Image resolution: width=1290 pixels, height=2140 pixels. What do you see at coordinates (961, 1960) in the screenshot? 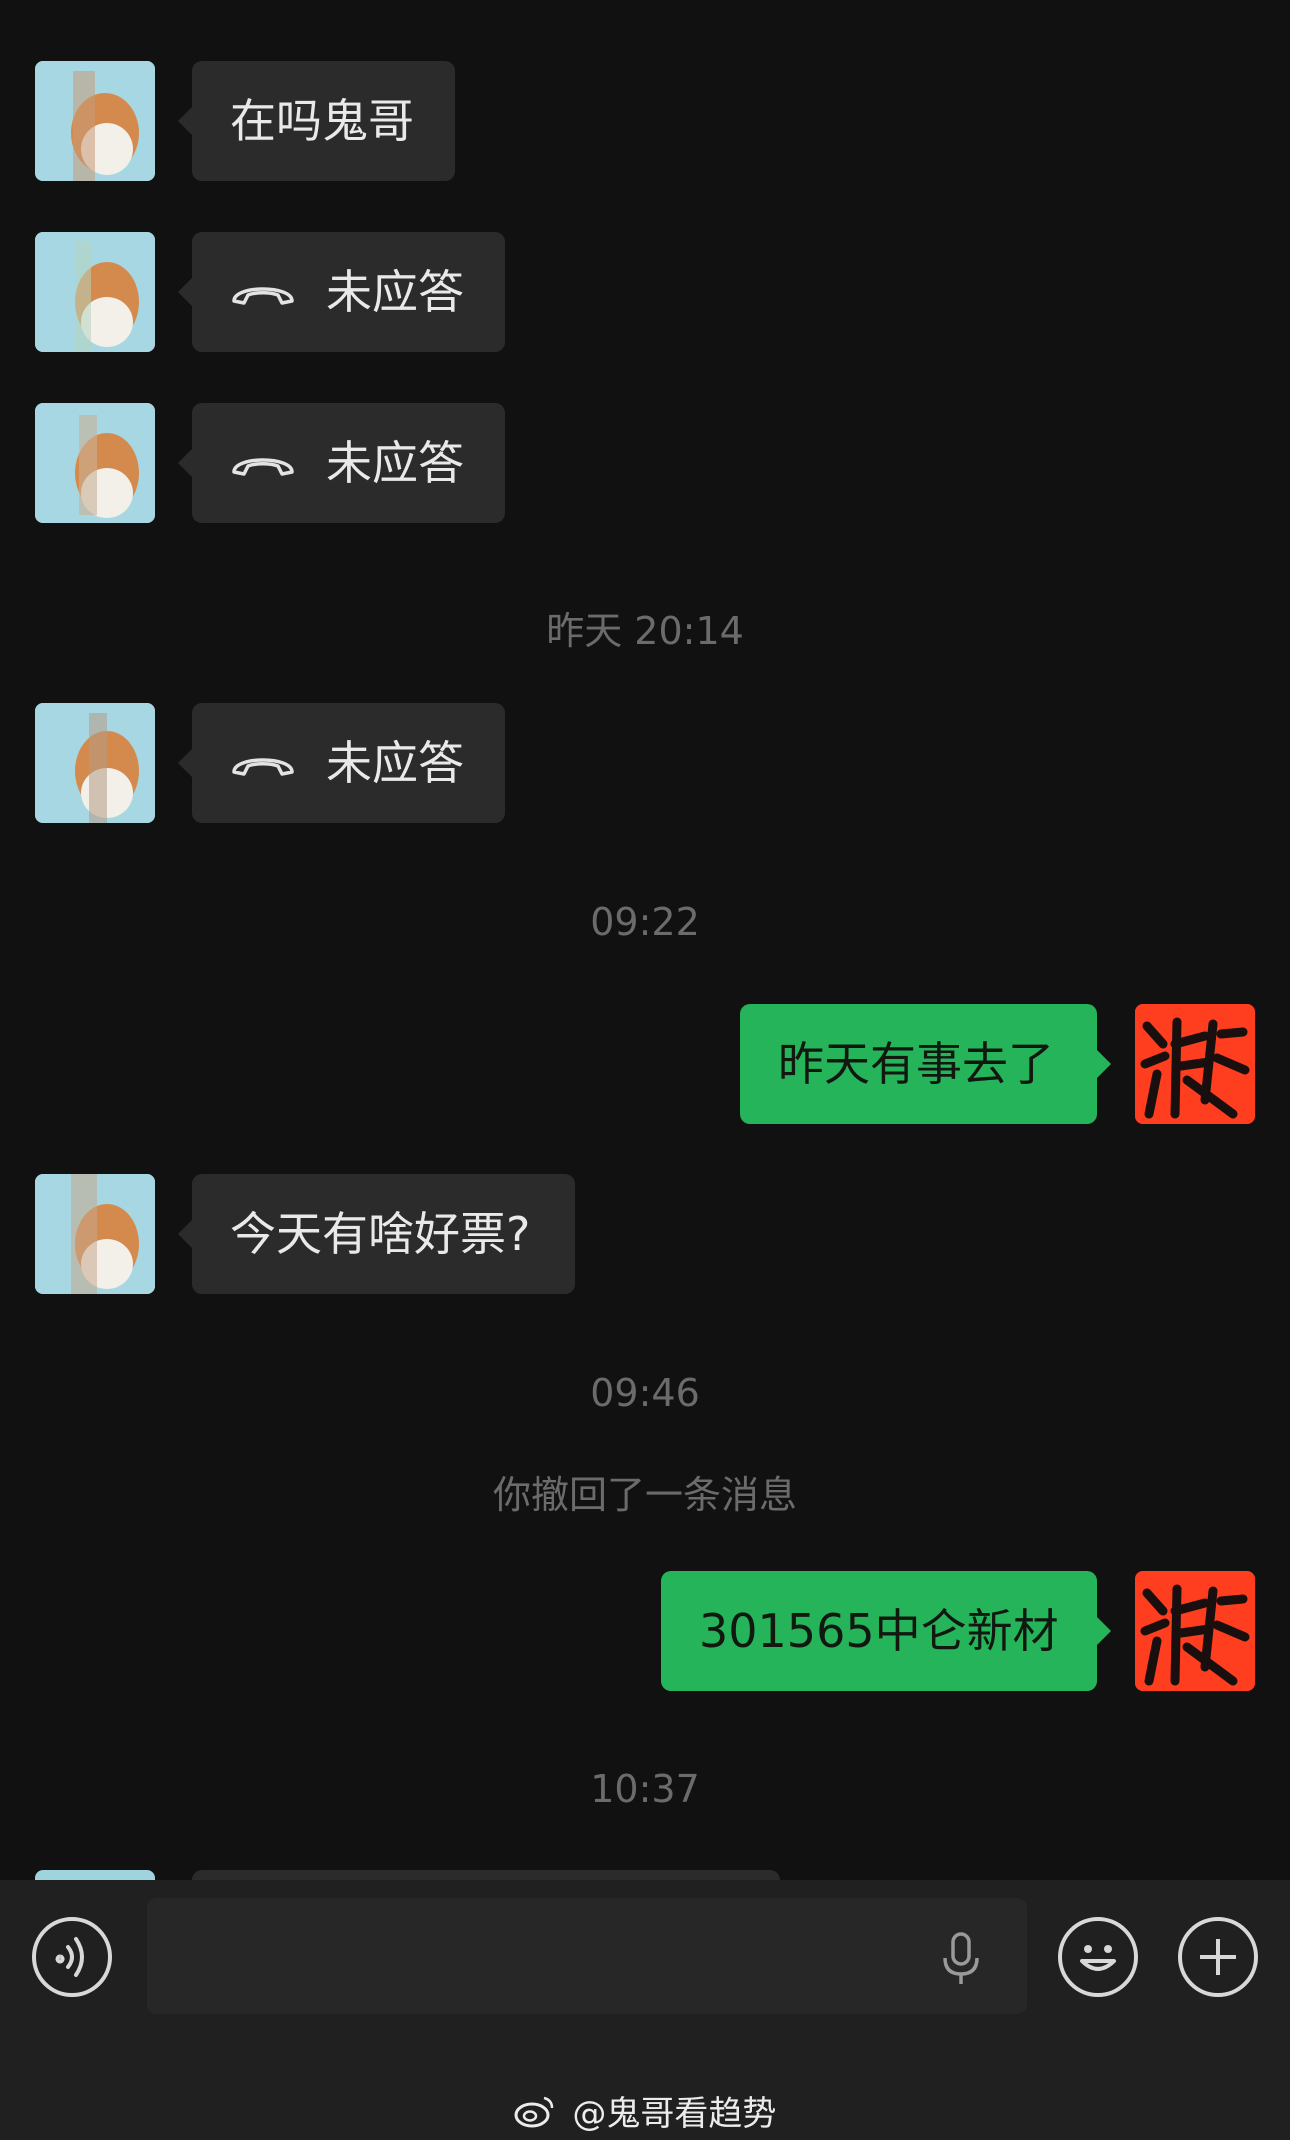
I see `mic-icon` at bounding box center [961, 1960].